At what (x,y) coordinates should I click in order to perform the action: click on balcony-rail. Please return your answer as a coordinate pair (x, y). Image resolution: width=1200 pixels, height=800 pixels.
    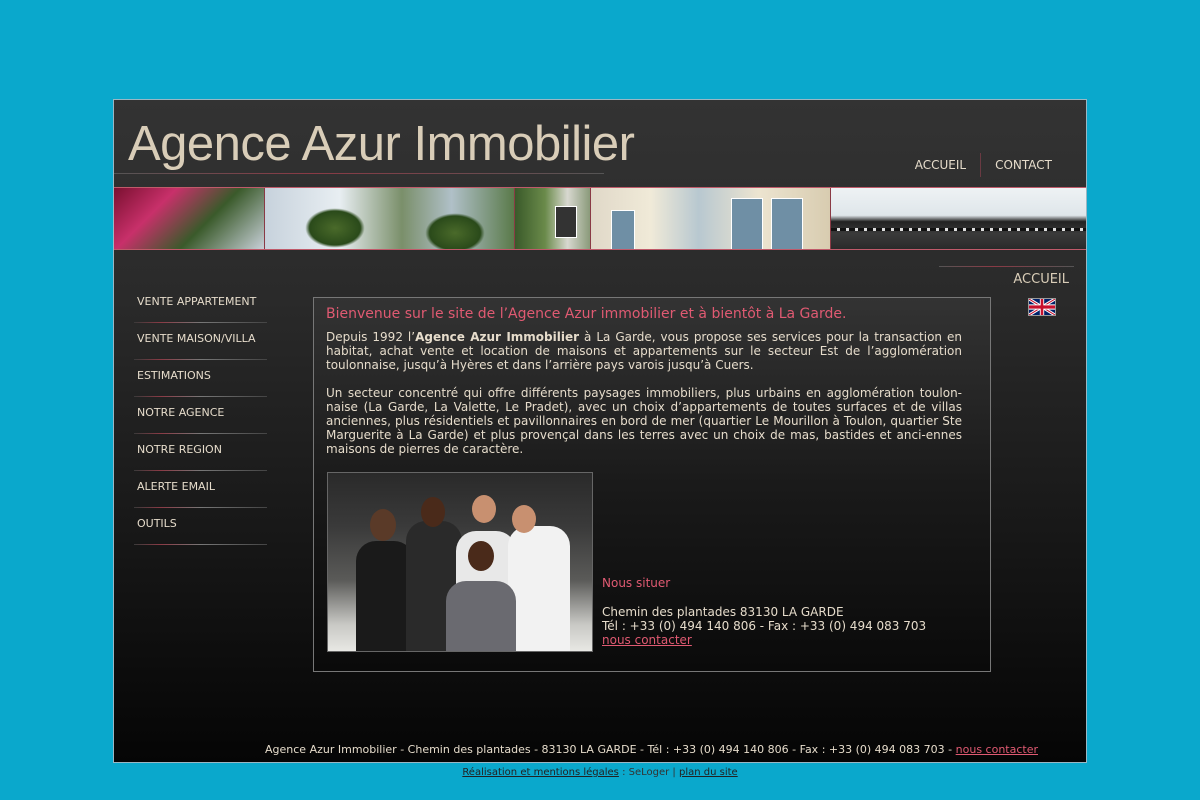
    Looking at the image, I should click on (958, 229).